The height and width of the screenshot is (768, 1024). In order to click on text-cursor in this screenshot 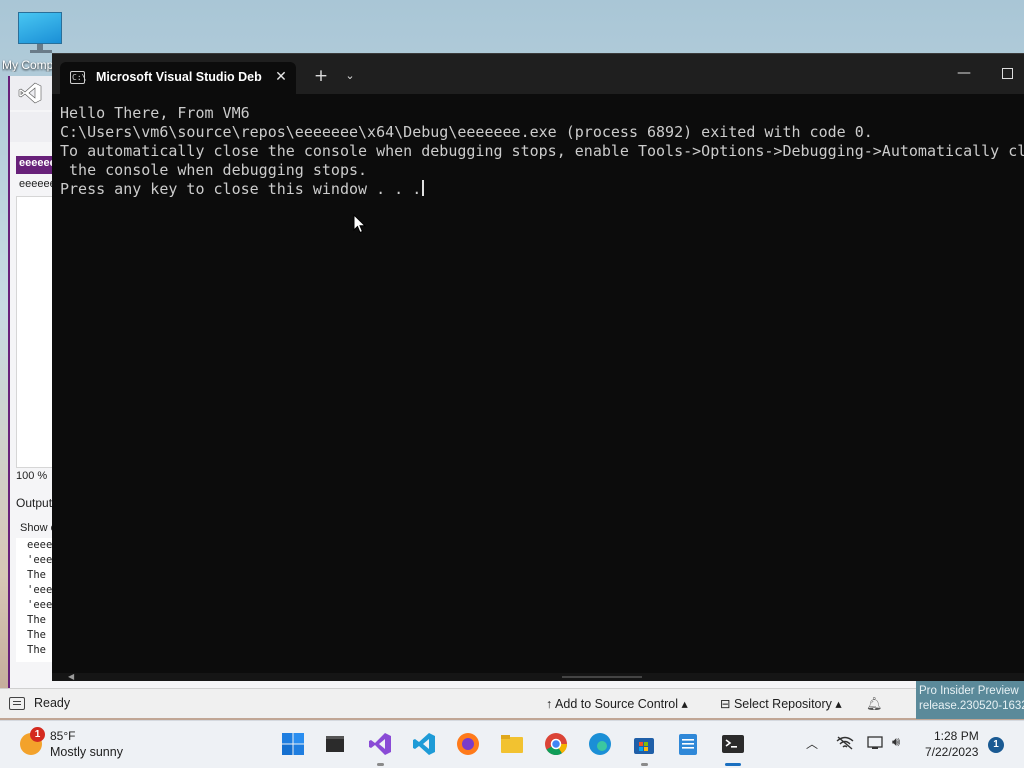, I will do `click(423, 188)`.